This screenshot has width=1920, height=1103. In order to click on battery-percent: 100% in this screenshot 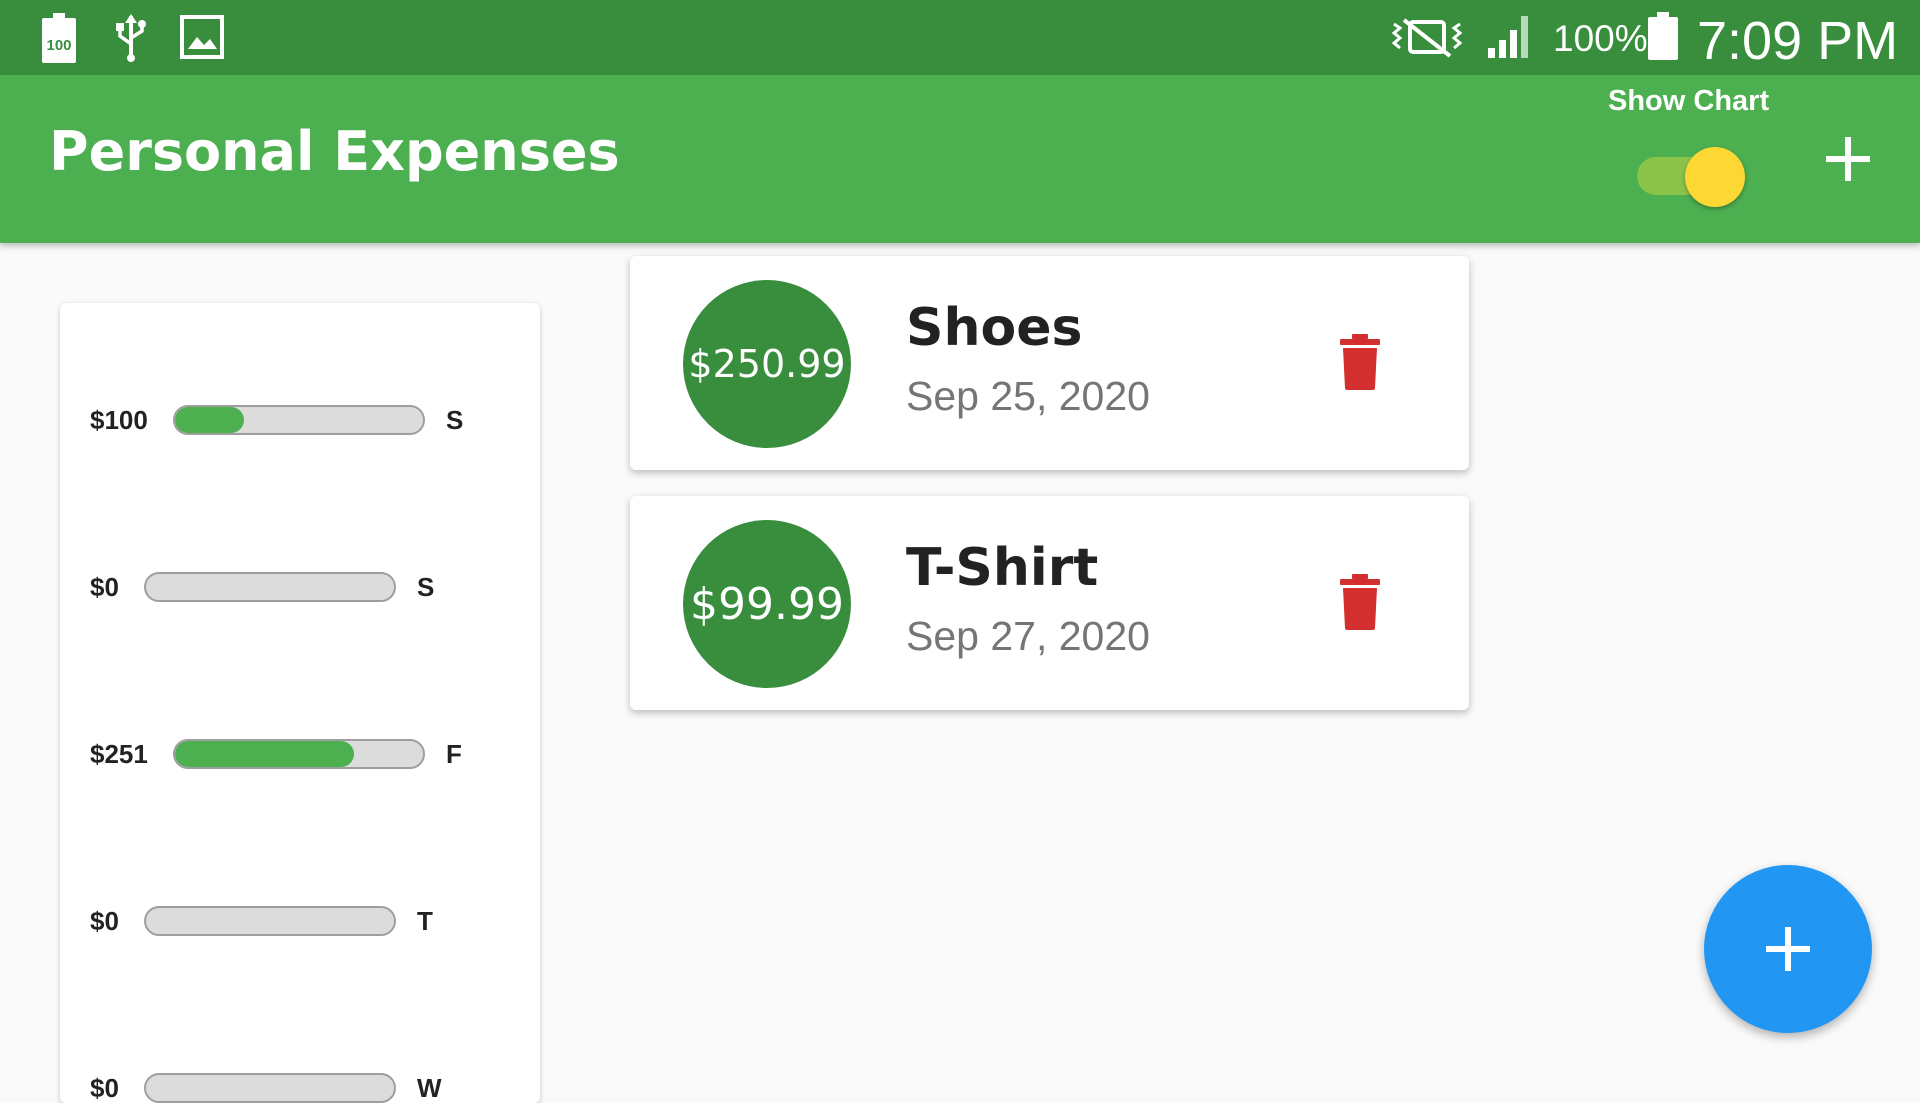, I will do `click(1600, 38)`.